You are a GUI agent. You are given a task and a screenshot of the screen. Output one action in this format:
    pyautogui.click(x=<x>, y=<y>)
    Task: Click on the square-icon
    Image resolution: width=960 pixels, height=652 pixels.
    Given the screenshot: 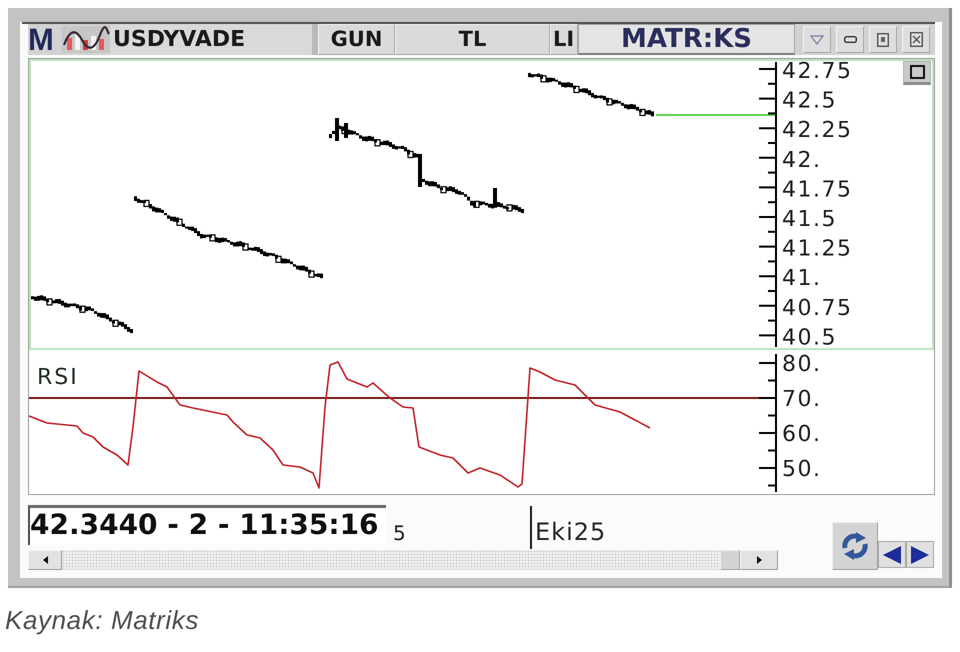 What is the action you would take?
    pyautogui.click(x=917, y=72)
    